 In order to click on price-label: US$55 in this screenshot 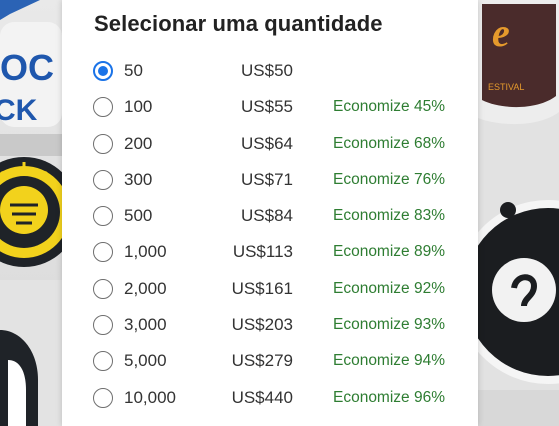, I will do `click(267, 107)`.